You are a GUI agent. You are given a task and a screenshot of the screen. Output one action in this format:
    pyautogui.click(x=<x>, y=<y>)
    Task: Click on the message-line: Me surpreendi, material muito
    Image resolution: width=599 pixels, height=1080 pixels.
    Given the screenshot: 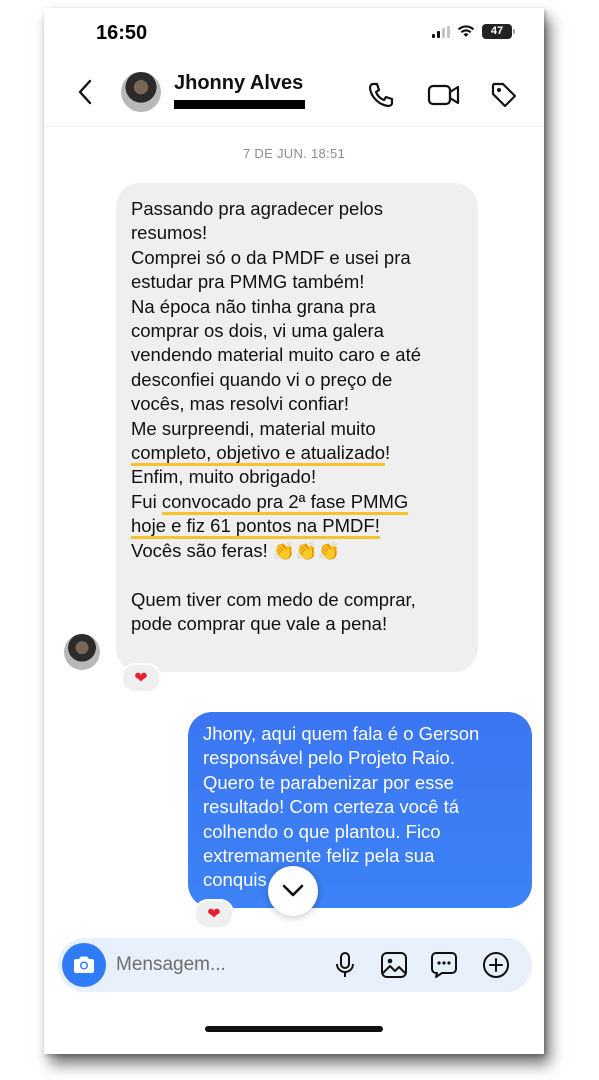 What is the action you would take?
    pyautogui.click(x=253, y=428)
    